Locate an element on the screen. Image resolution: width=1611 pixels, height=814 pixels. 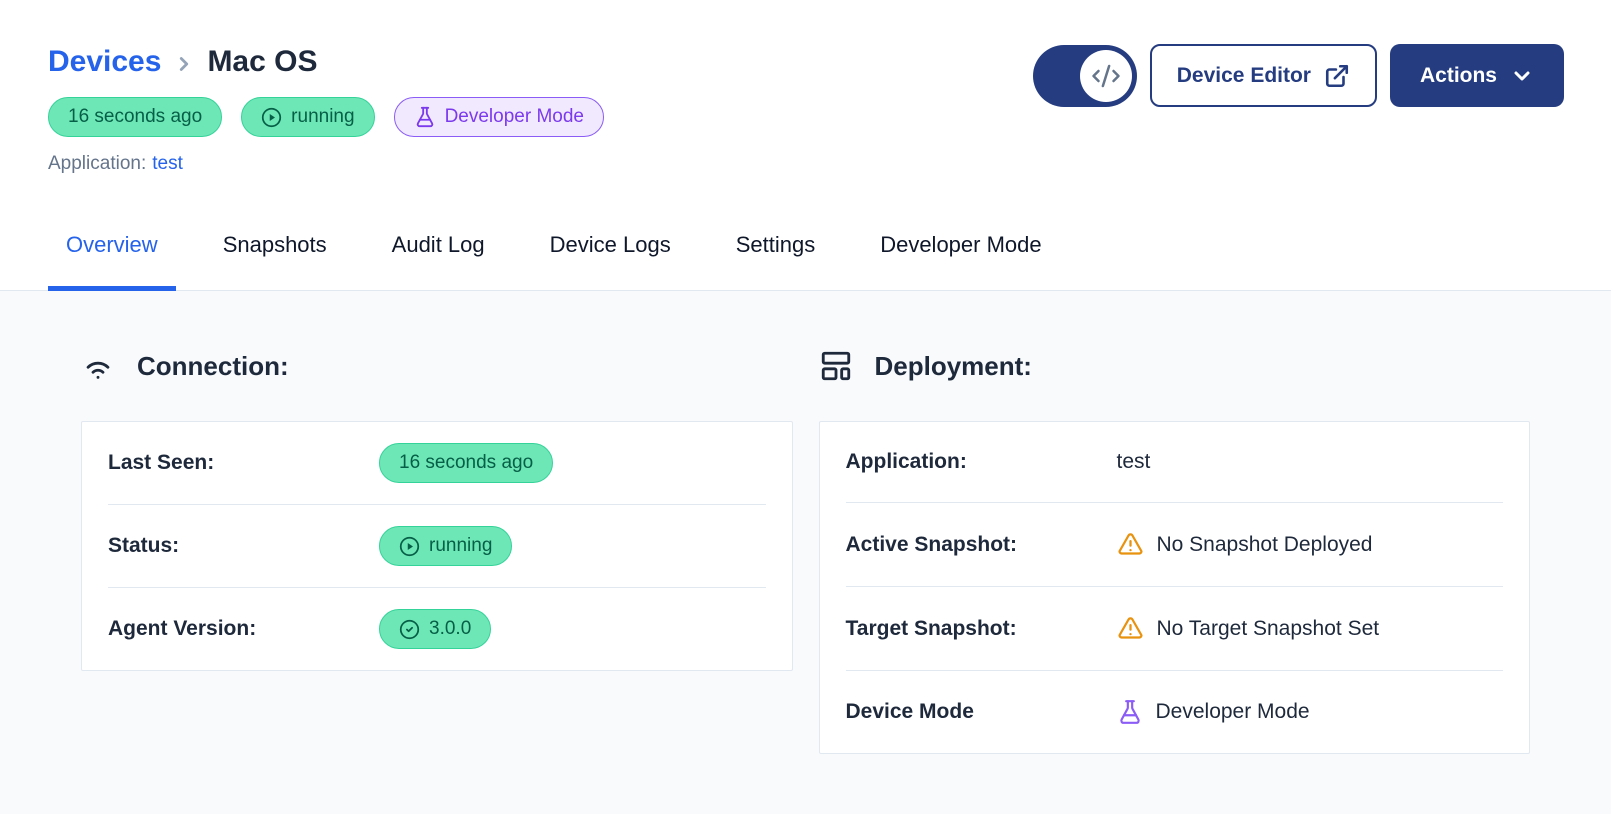
tab-audit-log: Audit Log is located at coordinates (438, 242).